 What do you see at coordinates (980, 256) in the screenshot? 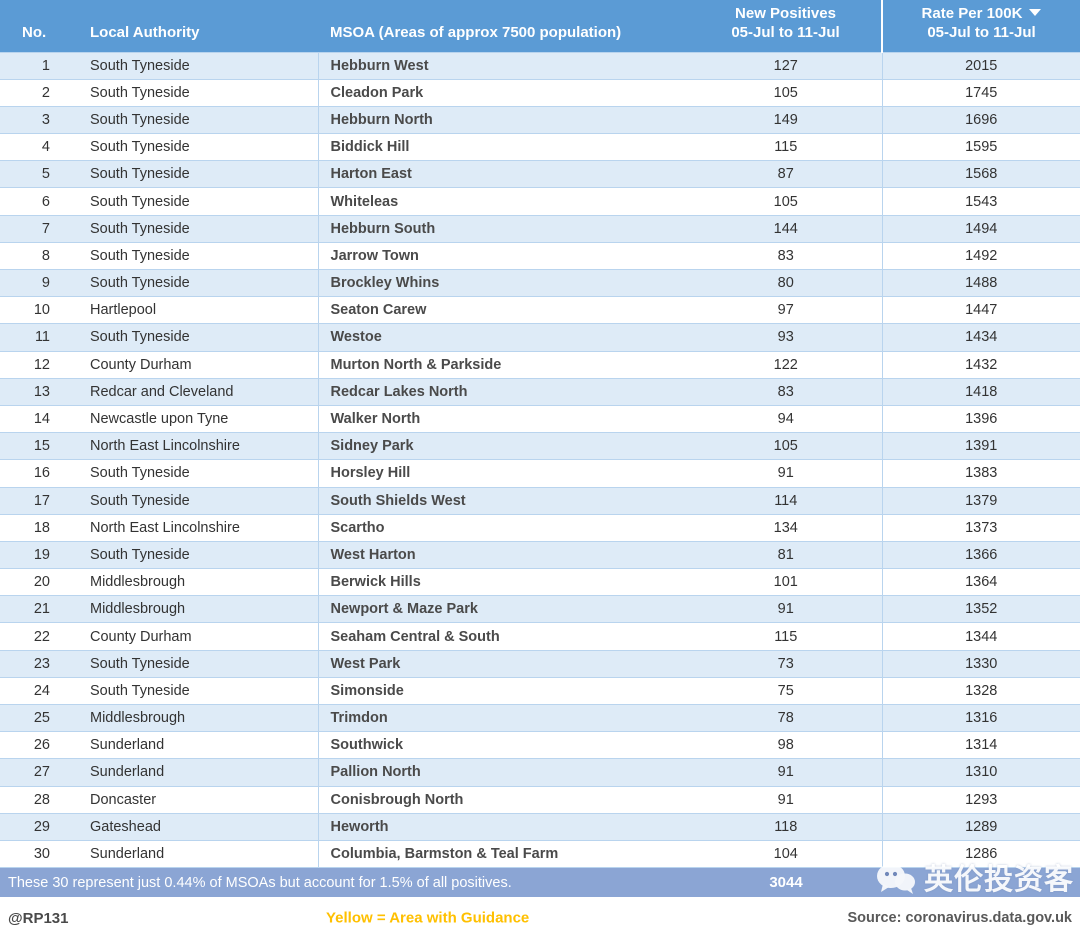
I see `row-rate-per-100k: 1492` at bounding box center [980, 256].